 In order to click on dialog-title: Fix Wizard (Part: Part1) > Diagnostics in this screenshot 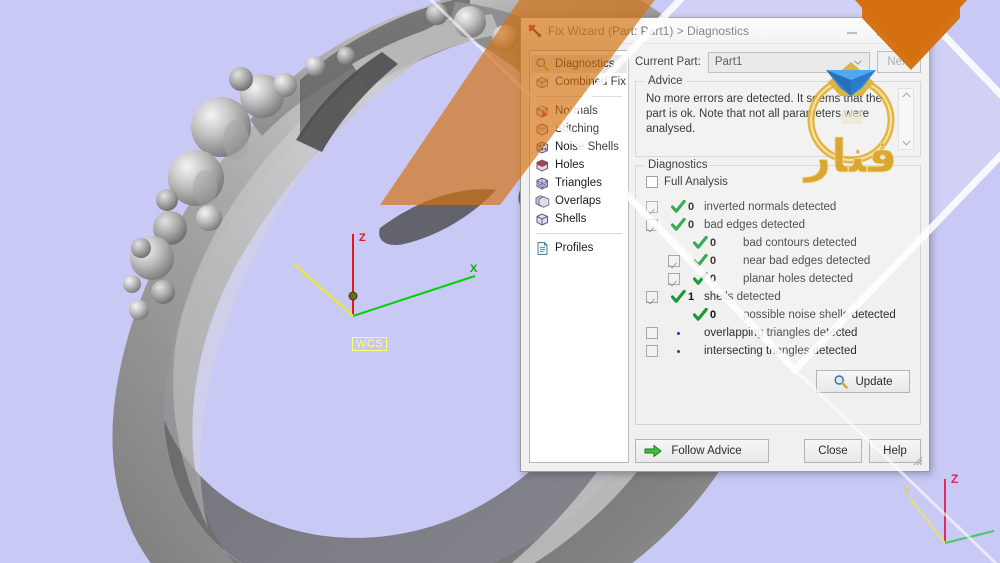, I will do `click(649, 30)`.